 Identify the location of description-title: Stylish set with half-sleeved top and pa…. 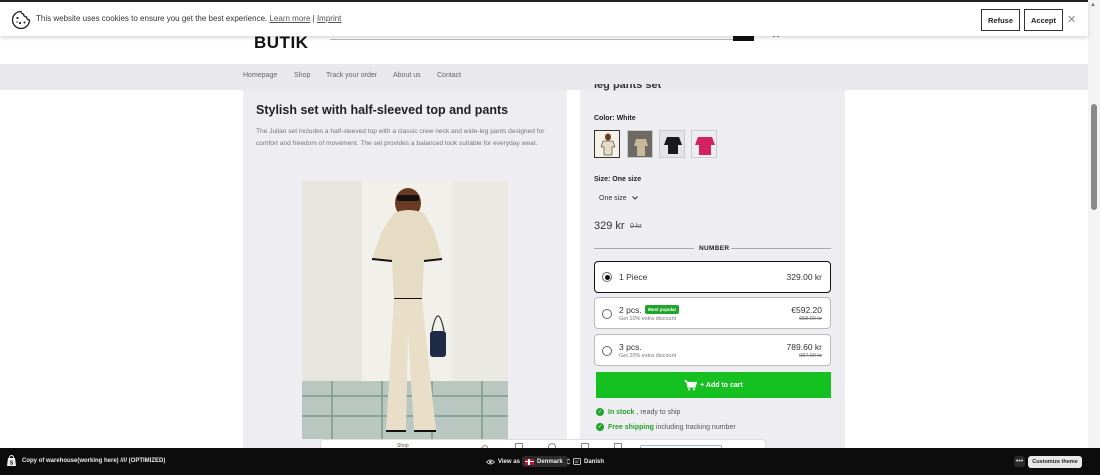
(382, 110).